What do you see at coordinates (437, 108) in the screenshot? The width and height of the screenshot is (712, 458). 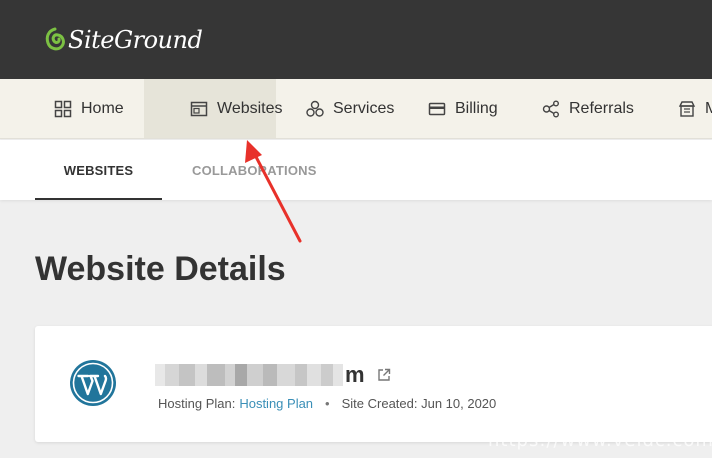 I see `credit-card-icon` at bounding box center [437, 108].